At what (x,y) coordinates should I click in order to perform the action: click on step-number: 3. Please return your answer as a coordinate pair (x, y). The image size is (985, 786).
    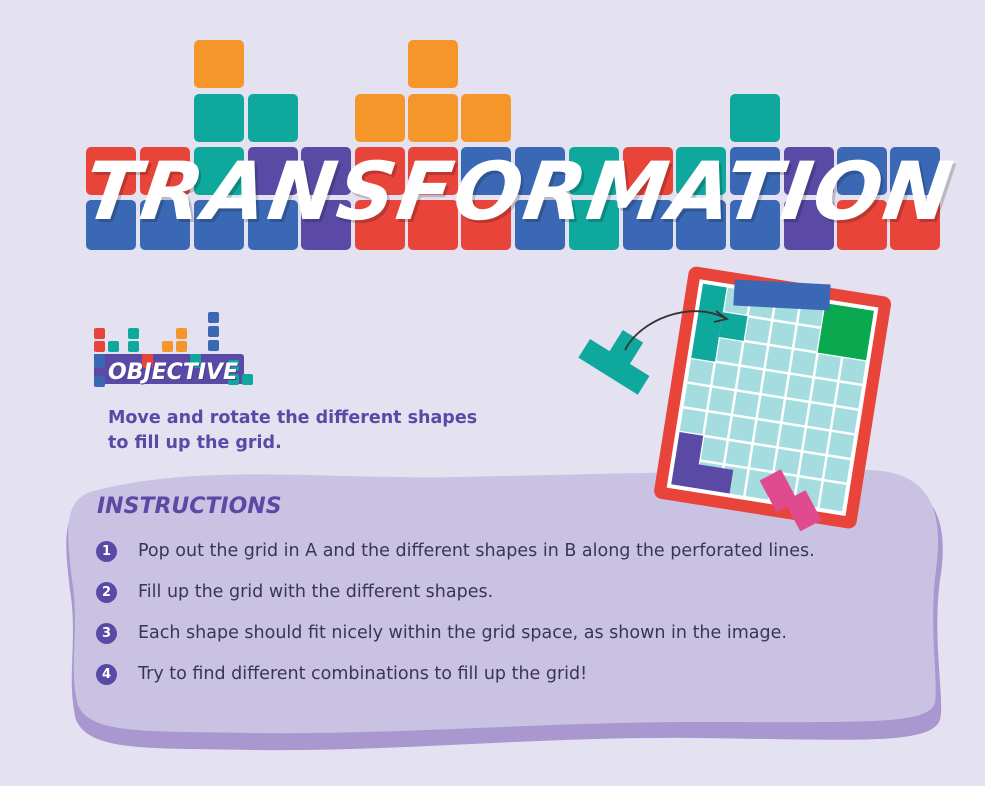
    Looking at the image, I should click on (106, 633).